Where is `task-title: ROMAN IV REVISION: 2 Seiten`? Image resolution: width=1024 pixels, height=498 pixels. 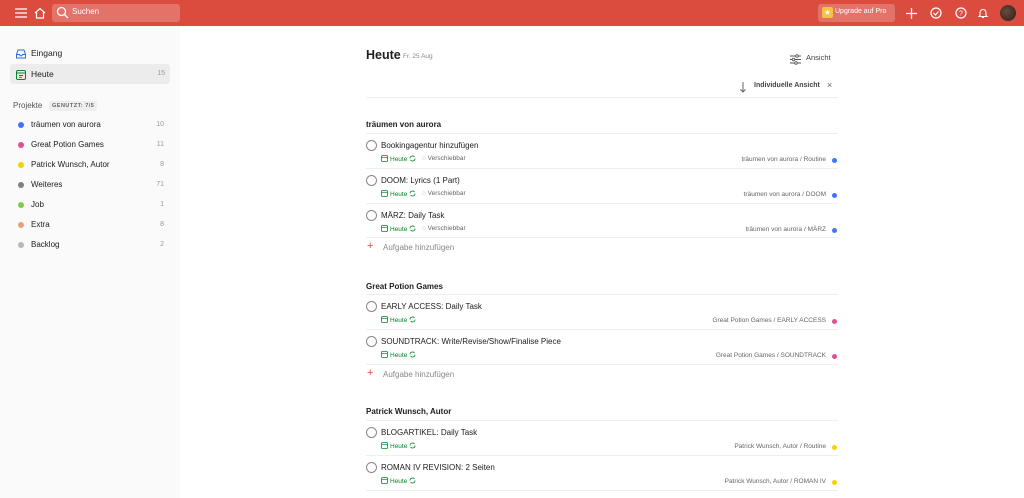 task-title: ROMAN IV REVISION: 2 Seiten is located at coordinates (438, 467).